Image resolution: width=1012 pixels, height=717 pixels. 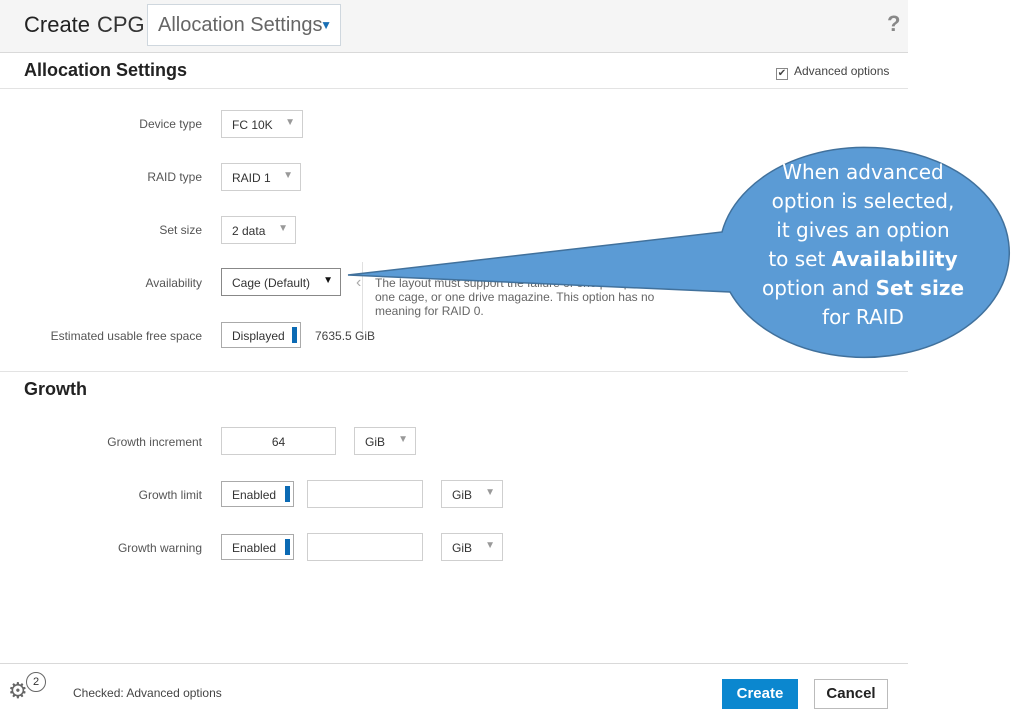 I want to click on set-size-dropdown: 2 data ▼, so click(x=258, y=230).